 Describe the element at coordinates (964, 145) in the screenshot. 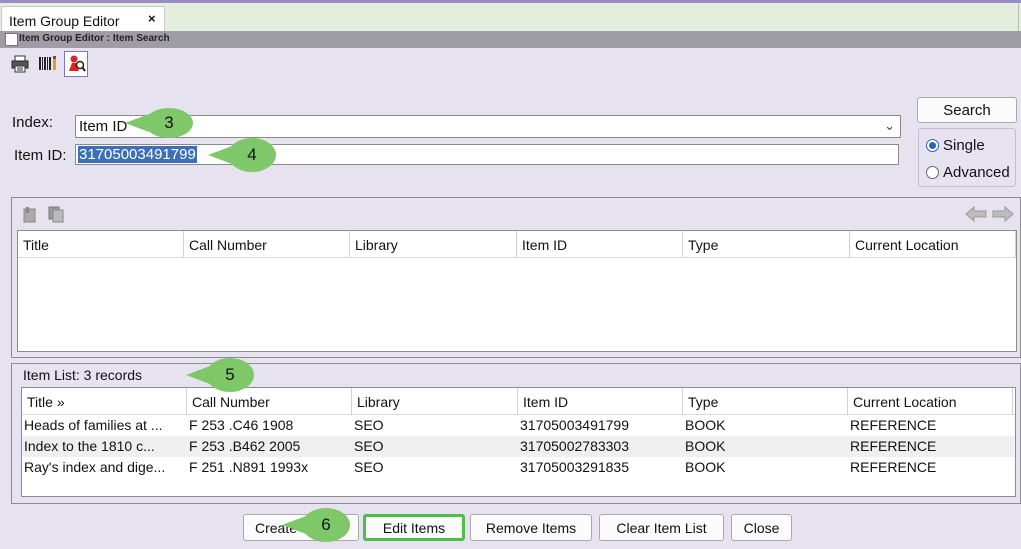

I see `radio-single-label: Single` at that location.